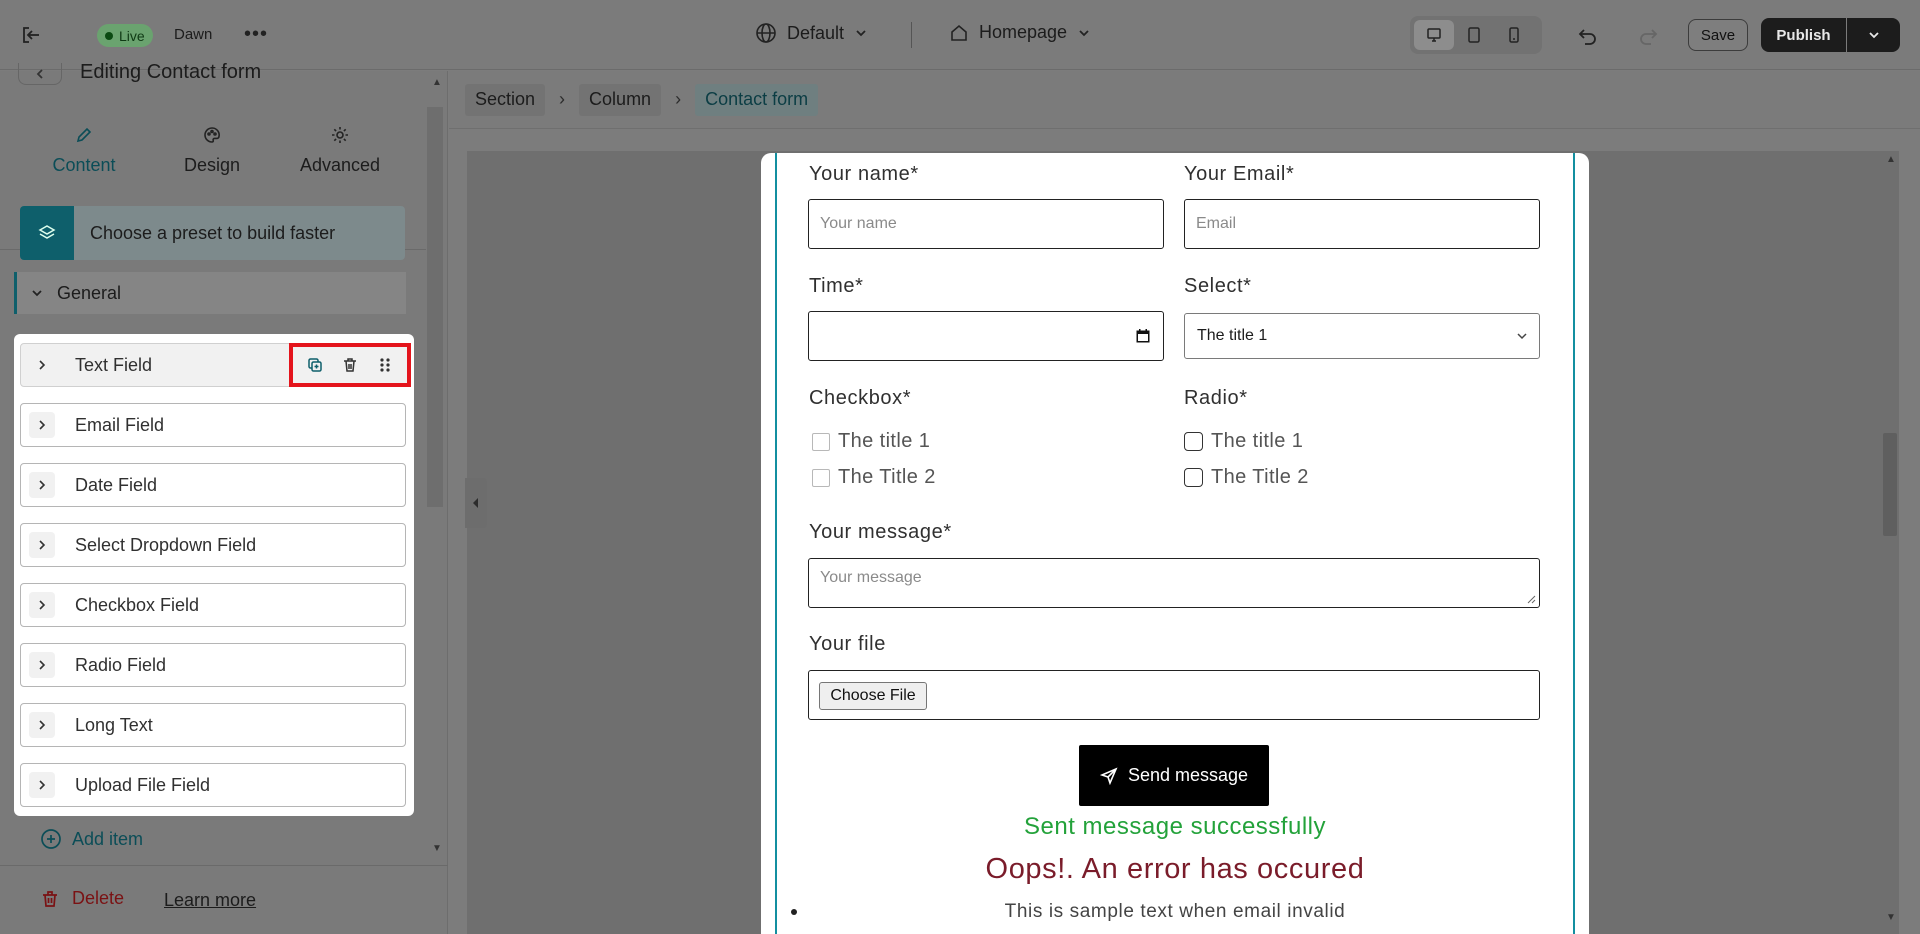 The width and height of the screenshot is (1920, 934). I want to click on back-button, so click(40, 74).